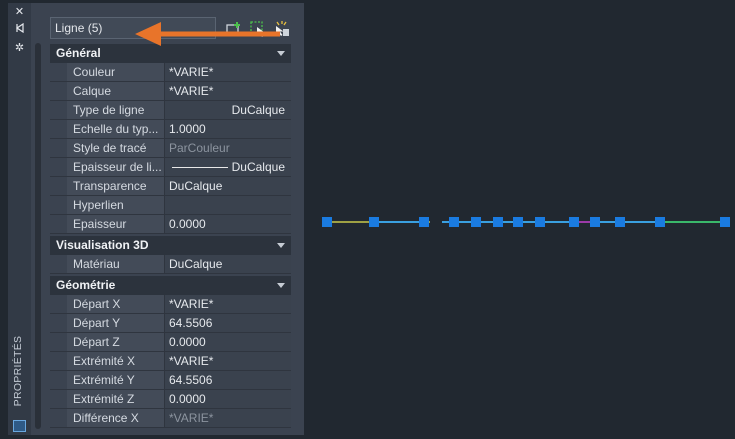  What do you see at coordinates (228, 205) in the screenshot?
I see `property-value` at bounding box center [228, 205].